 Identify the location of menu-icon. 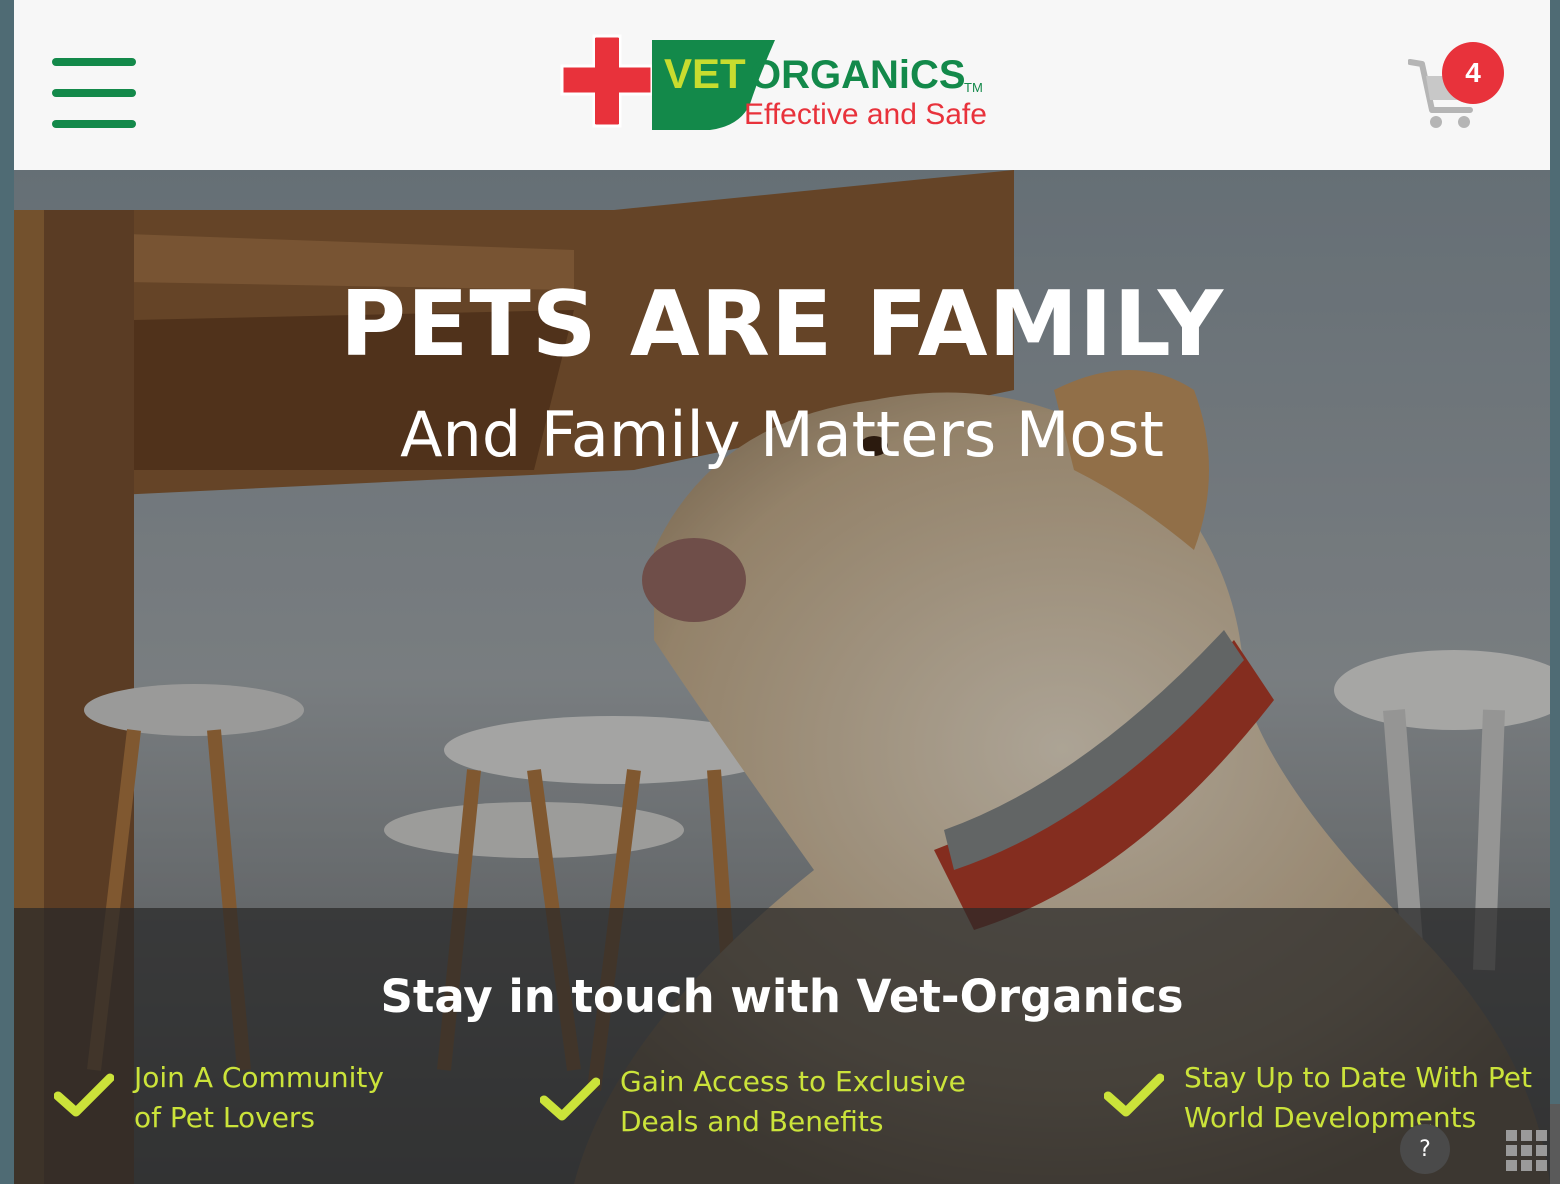
(94, 93).